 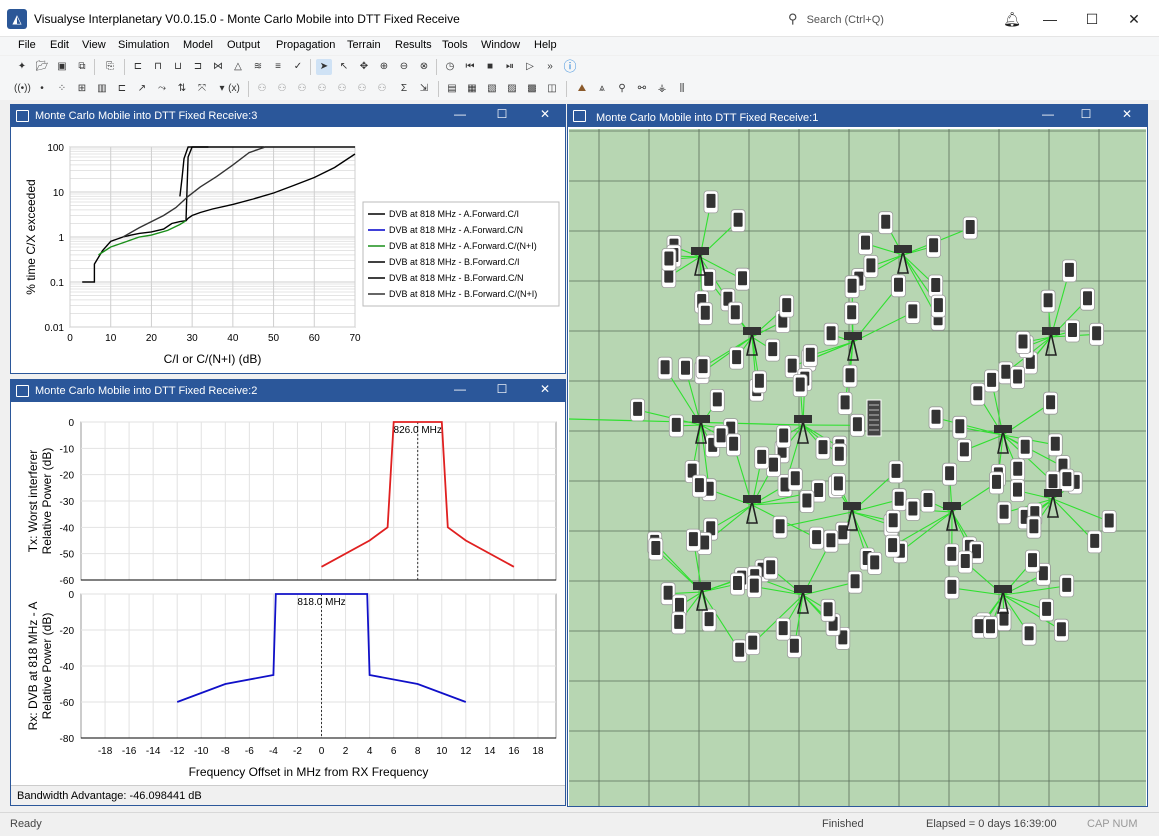 What do you see at coordinates (404, 67) in the screenshot?
I see `zoom-out-icon: ⊖` at bounding box center [404, 67].